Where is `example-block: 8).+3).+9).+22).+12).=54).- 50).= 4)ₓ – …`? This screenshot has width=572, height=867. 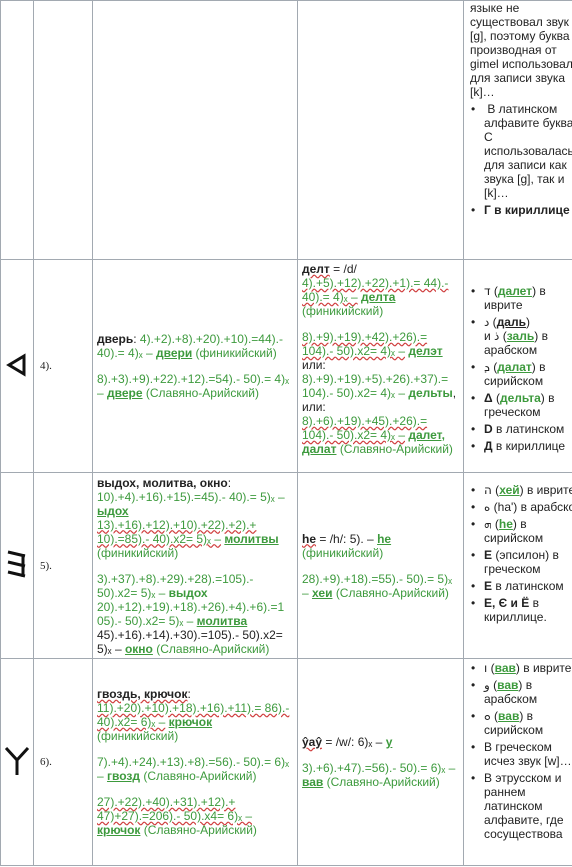 example-block: 8).+3).+9).+22).+12).=54).- 50).= 4)ₓ – … is located at coordinates (195, 386).